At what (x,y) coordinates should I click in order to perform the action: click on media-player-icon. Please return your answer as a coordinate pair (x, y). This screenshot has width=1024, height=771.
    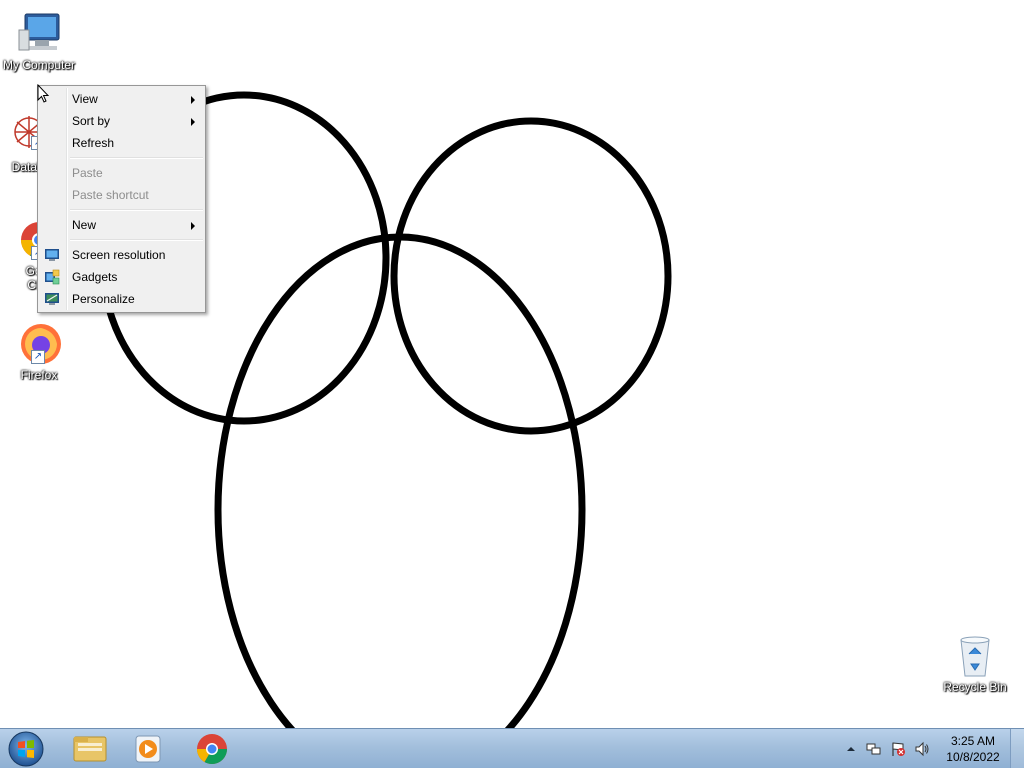
    Looking at the image, I should click on (148, 749).